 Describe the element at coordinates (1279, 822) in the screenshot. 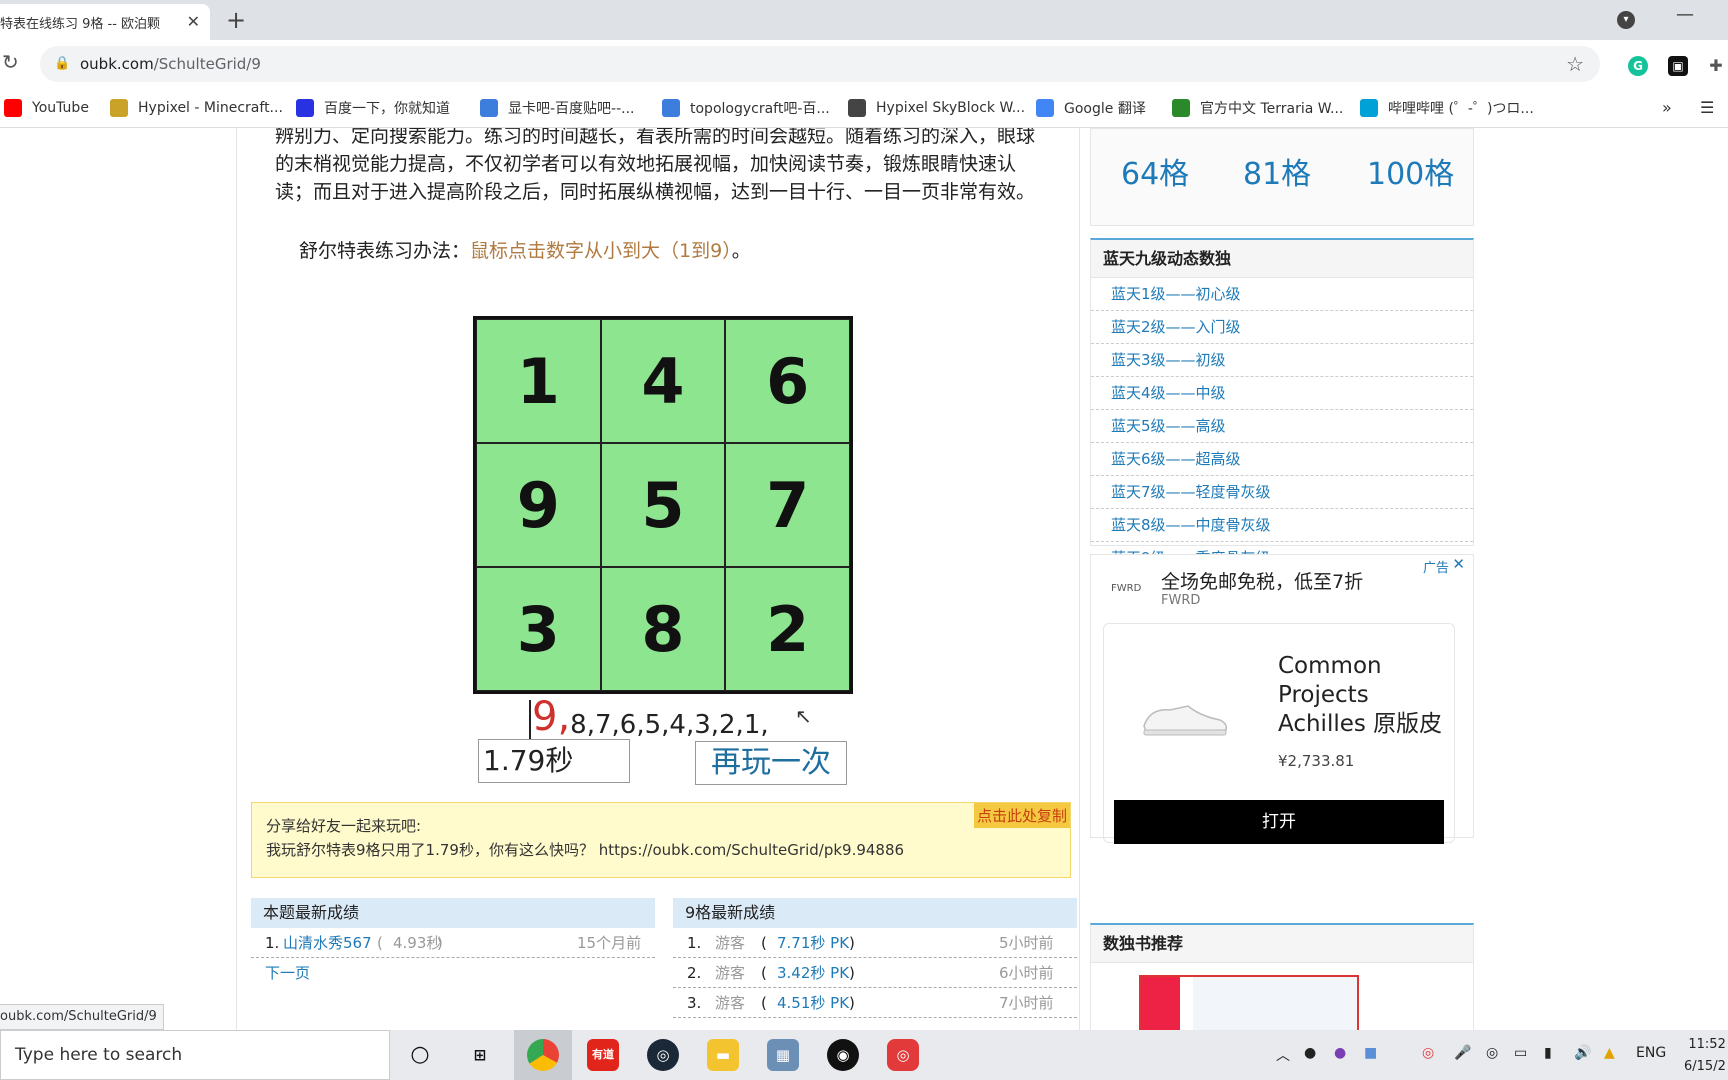

I see `ad-open-button: 打开` at that location.